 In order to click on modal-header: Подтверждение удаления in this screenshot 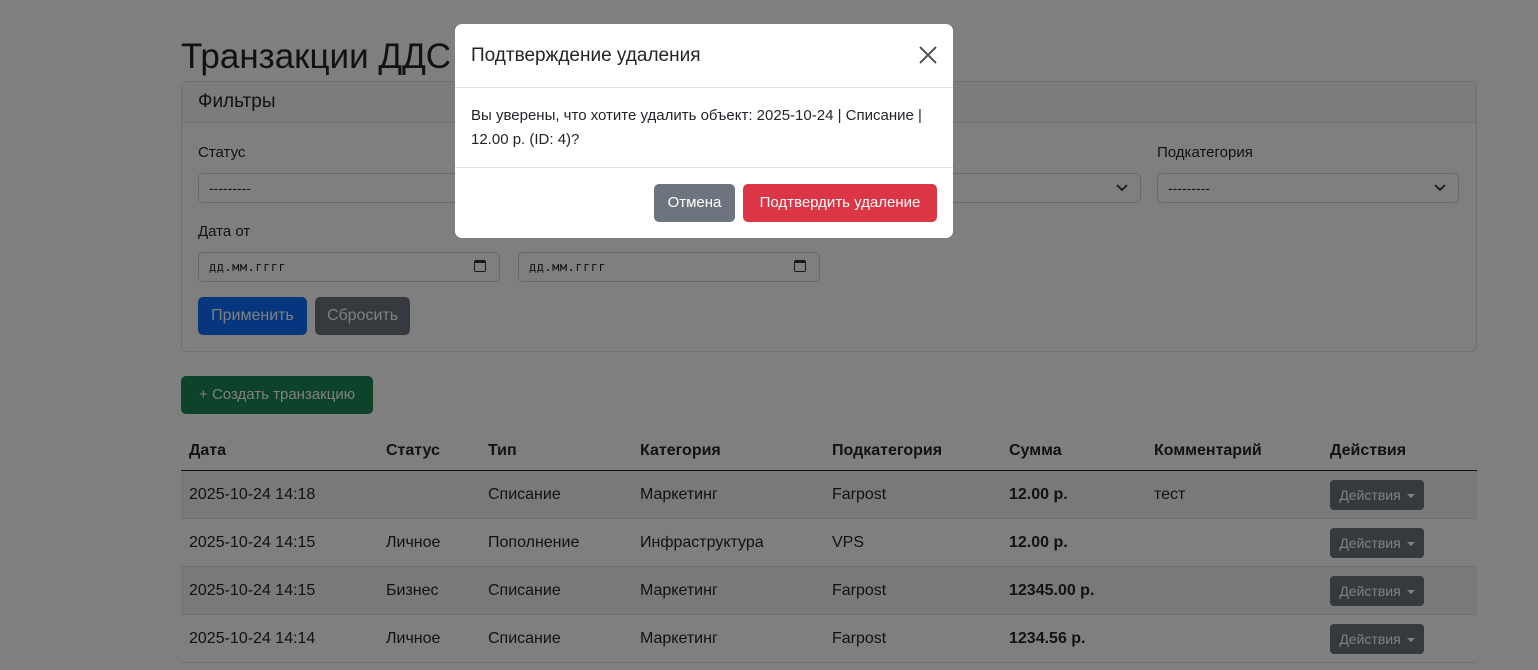, I will do `click(704, 56)`.